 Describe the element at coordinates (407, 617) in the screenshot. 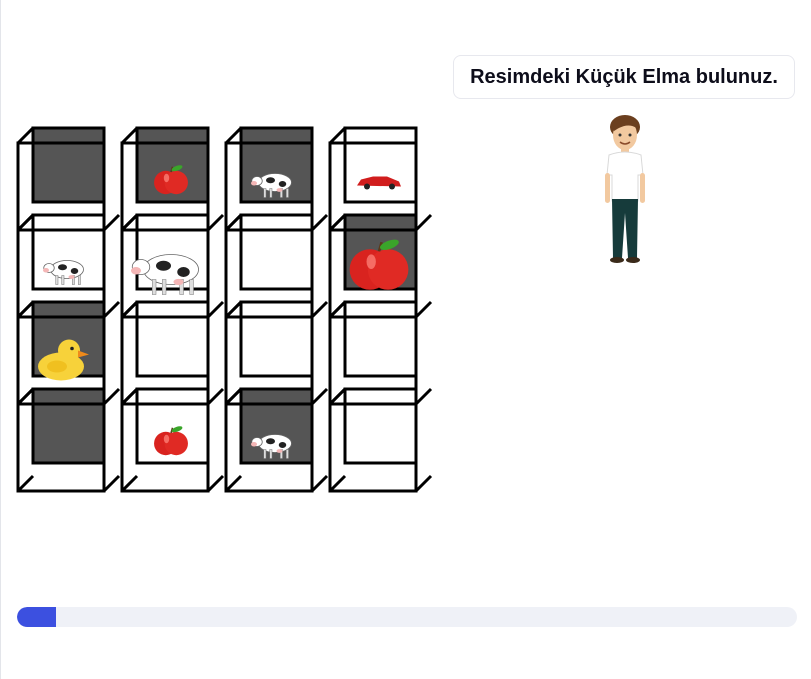

I see `progress-bar` at that location.